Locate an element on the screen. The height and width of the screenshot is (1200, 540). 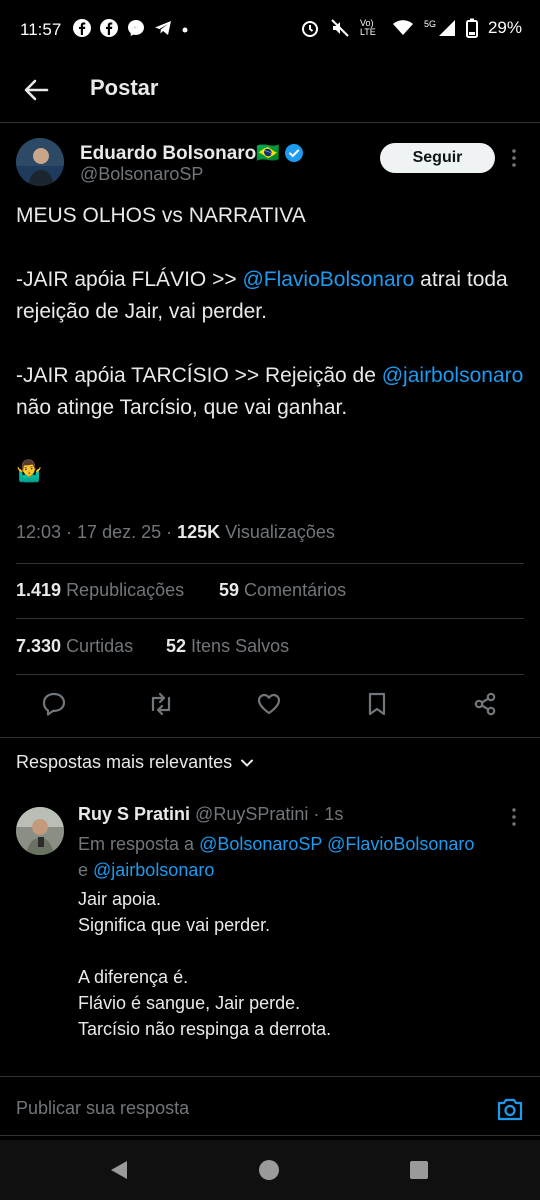
replies-sort: Respostas mais relevantes is located at coordinates (135, 762).